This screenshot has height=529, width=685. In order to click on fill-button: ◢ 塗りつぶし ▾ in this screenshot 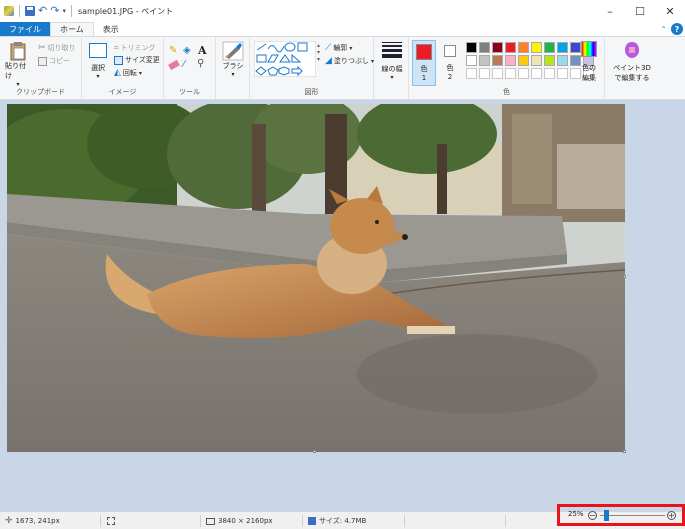, I will do `click(349, 61)`.